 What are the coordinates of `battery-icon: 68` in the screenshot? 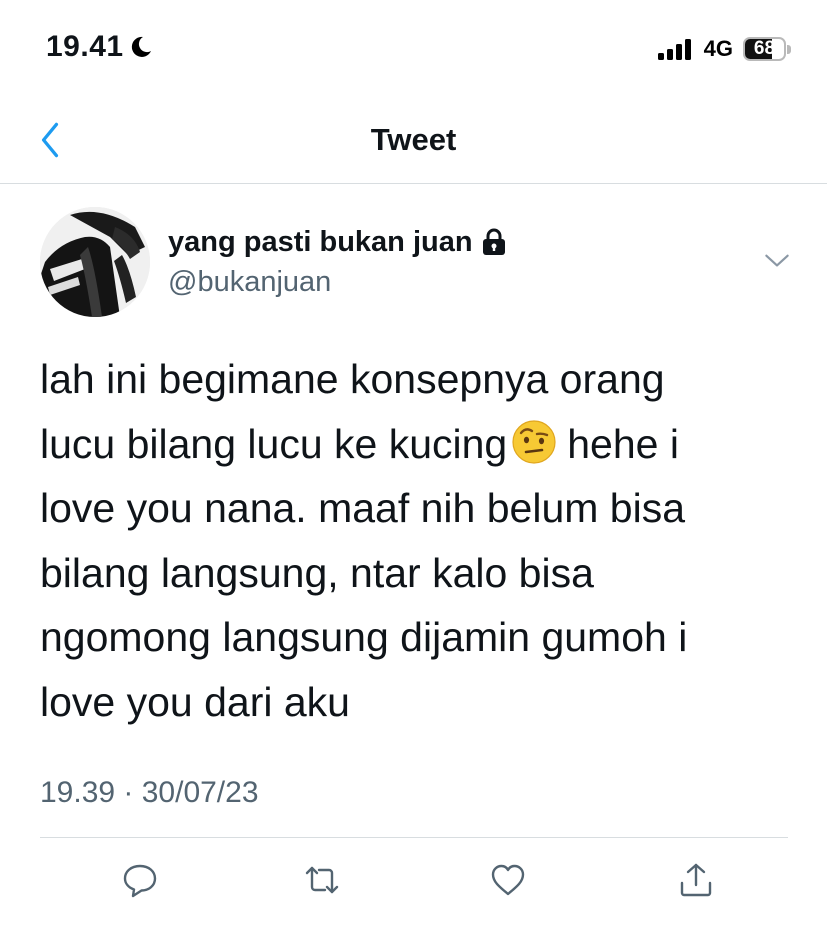 It's located at (767, 49).